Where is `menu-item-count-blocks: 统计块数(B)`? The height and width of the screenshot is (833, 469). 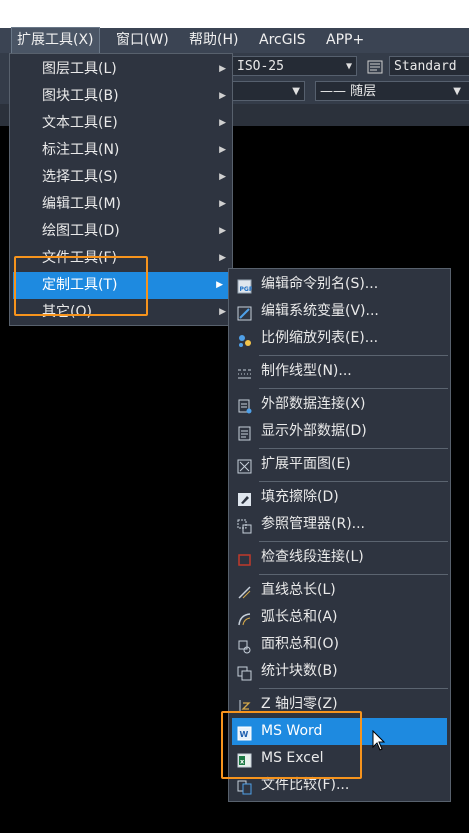
menu-item-count-blocks: 统计块数(B) is located at coordinates (339, 671).